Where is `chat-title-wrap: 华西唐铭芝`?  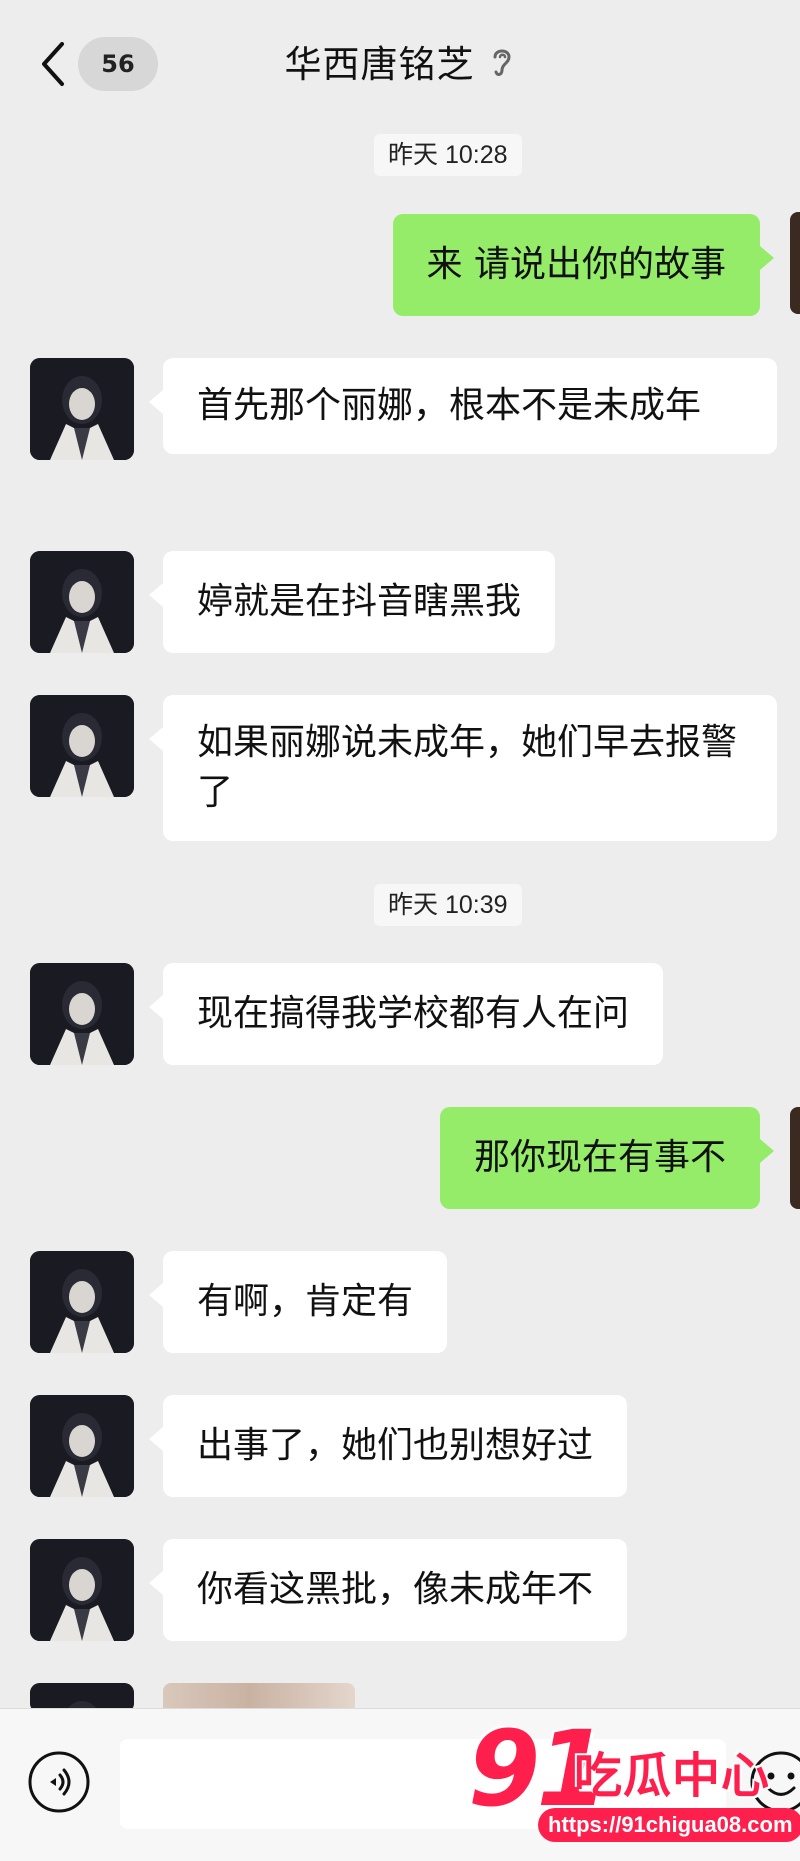
chat-title-wrap: 华西唐铭芝 is located at coordinates (400, 61).